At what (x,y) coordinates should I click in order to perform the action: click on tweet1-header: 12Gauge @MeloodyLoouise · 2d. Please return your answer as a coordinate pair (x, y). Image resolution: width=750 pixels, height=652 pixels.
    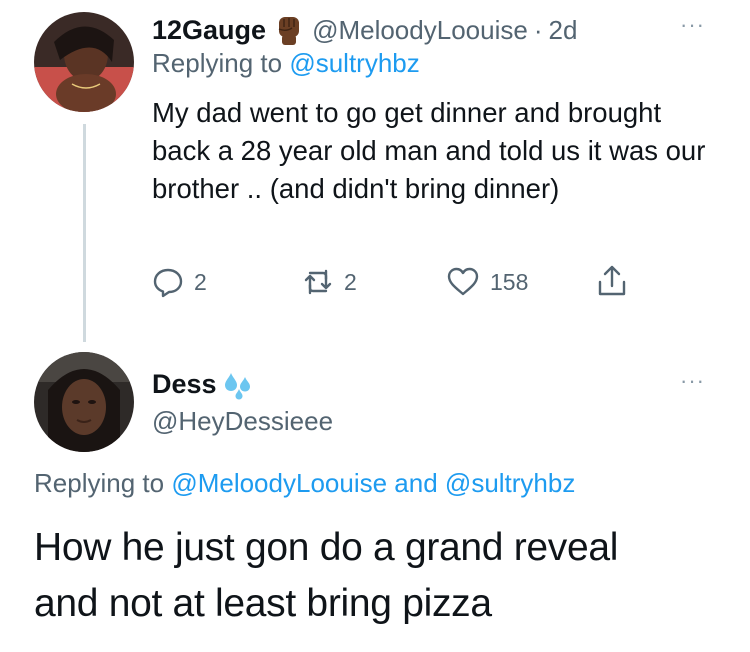
    Looking at the image, I should click on (364, 30).